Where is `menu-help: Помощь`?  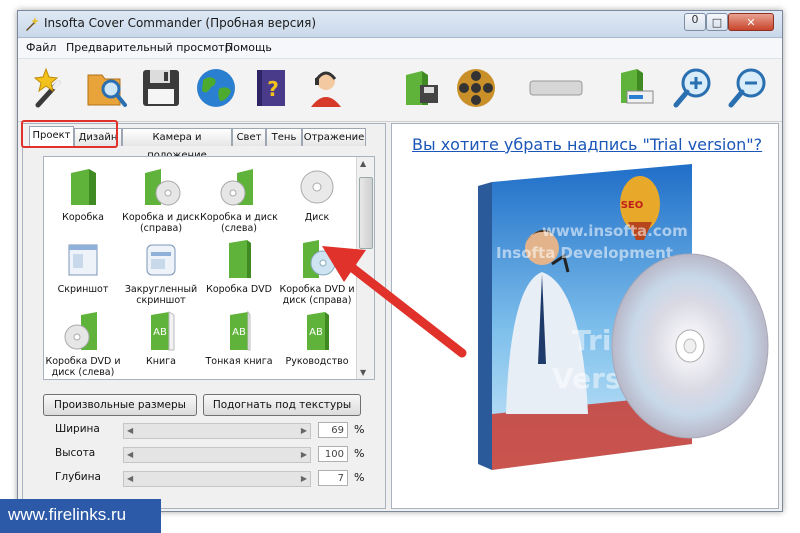 menu-help: Помощь is located at coordinates (248, 47).